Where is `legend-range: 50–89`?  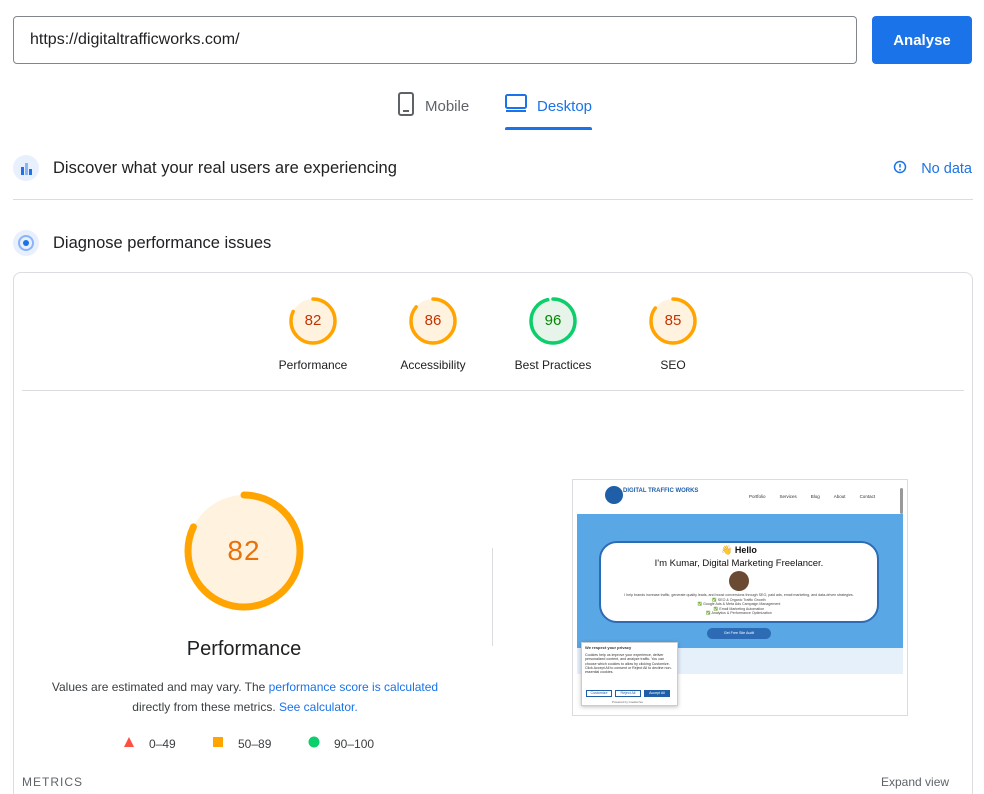
legend-range: 50–89 is located at coordinates (255, 743).